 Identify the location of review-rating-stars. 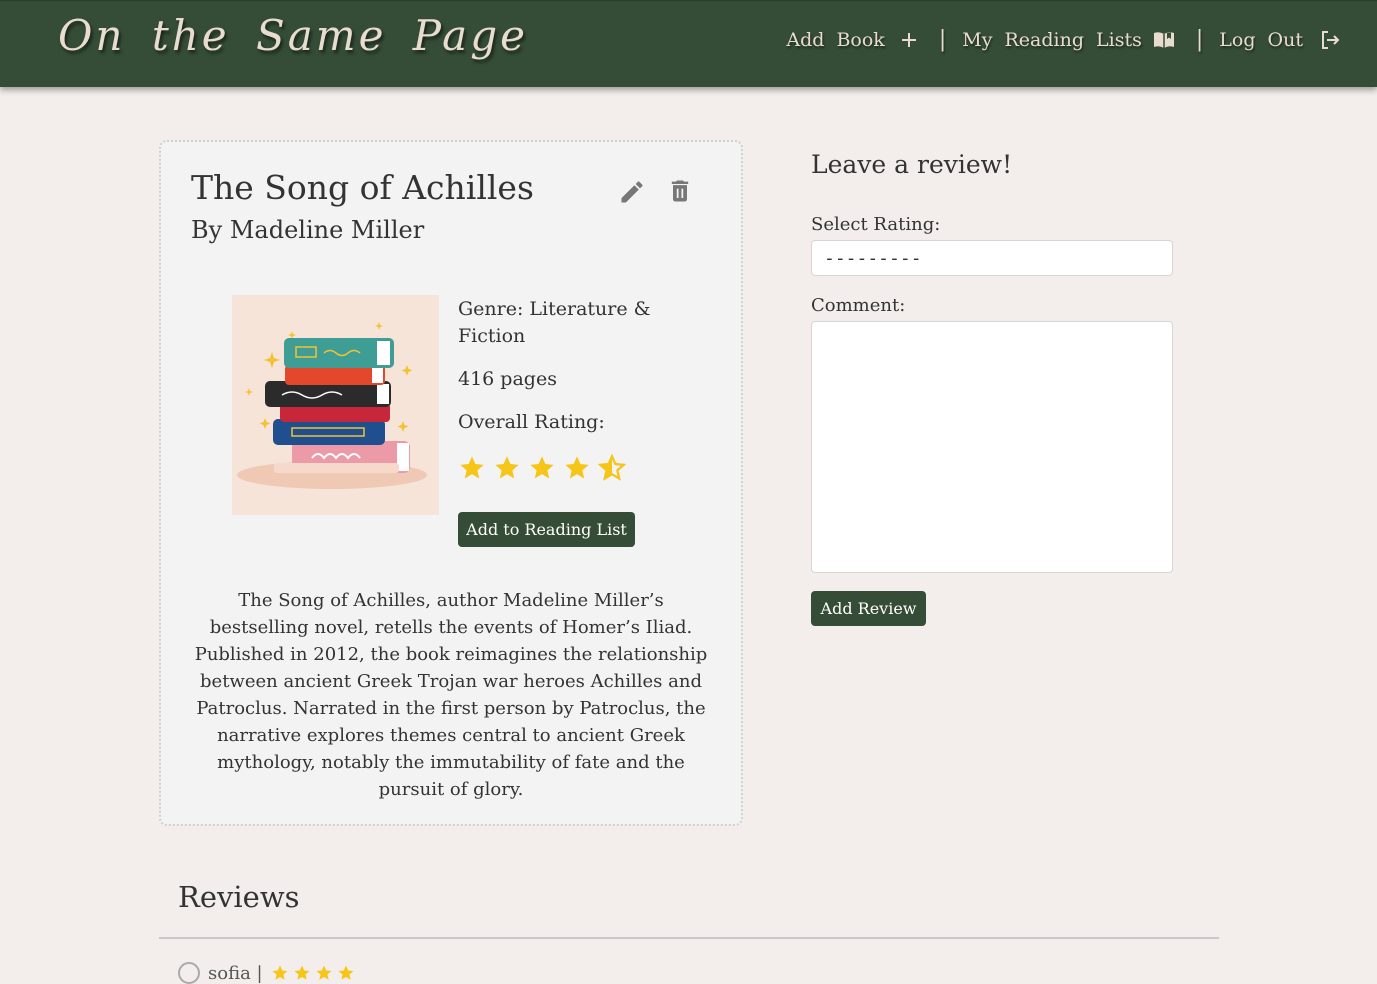
(313, 973).